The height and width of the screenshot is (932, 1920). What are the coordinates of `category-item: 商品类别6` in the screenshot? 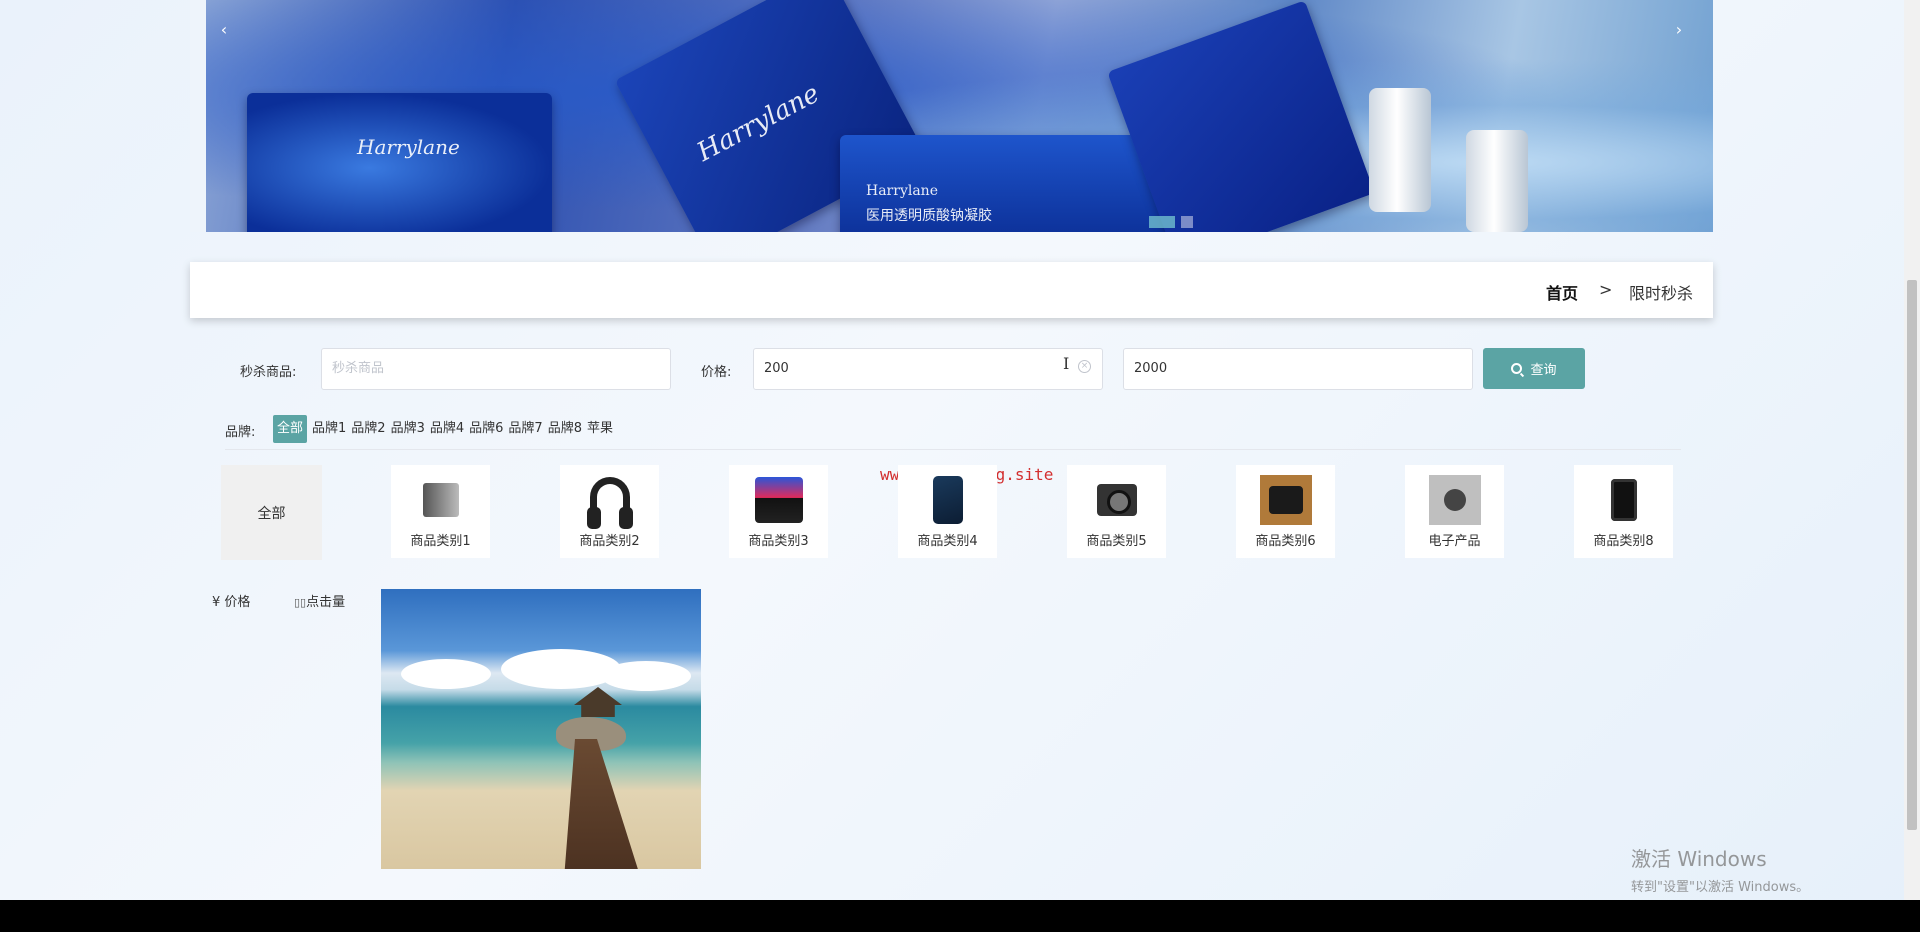 It's located at (1285, 511).